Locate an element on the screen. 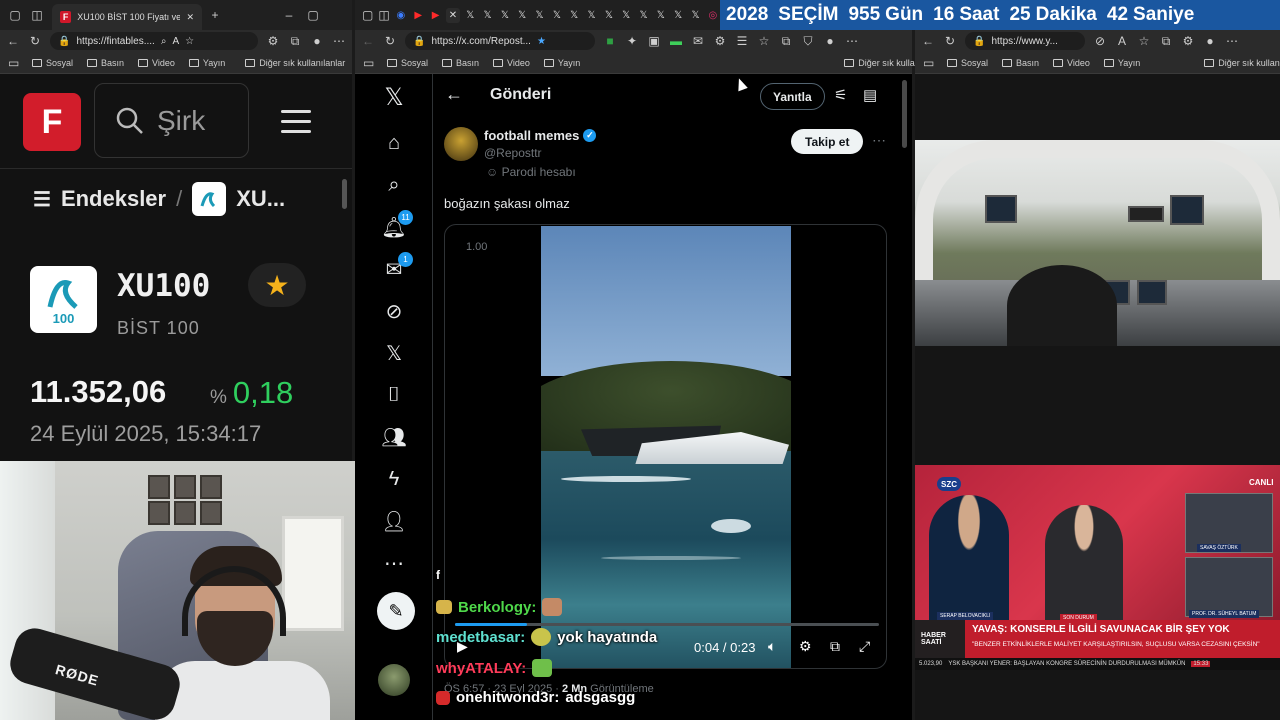 This screenshot has width=1280, height=720. back-arrow-icon: ← is located at coordinates (454, 94).